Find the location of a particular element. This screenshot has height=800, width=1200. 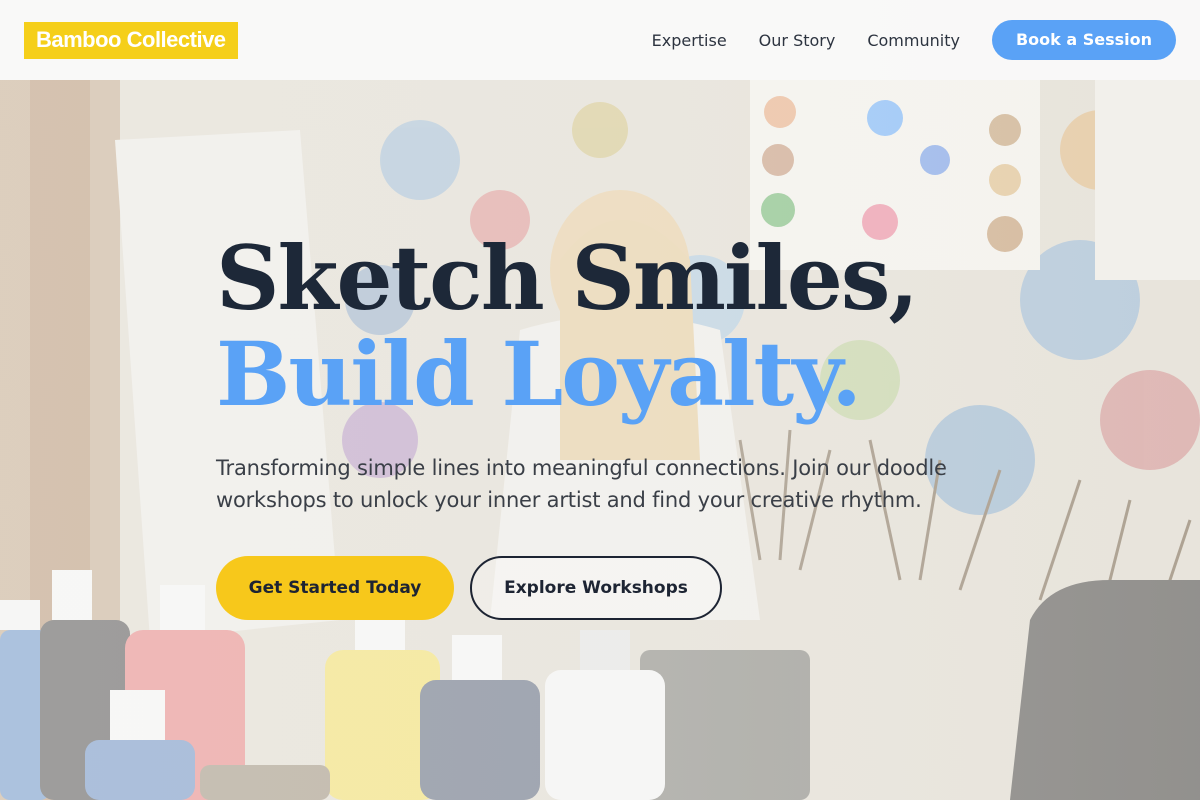

headline-line-2: Build Loyalty. is located at coordinates (539, 374).